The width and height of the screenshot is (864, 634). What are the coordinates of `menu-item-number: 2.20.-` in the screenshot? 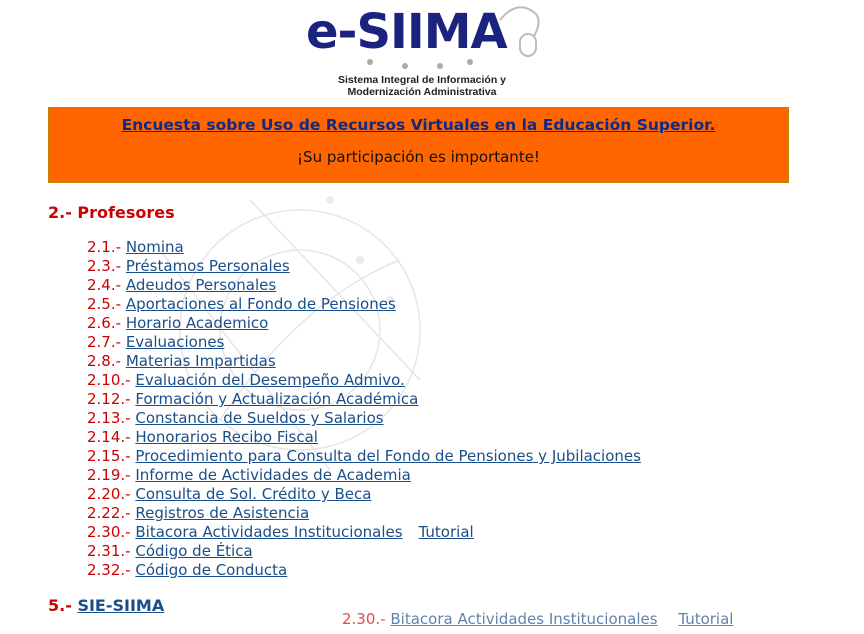 It's located at (109, 494).